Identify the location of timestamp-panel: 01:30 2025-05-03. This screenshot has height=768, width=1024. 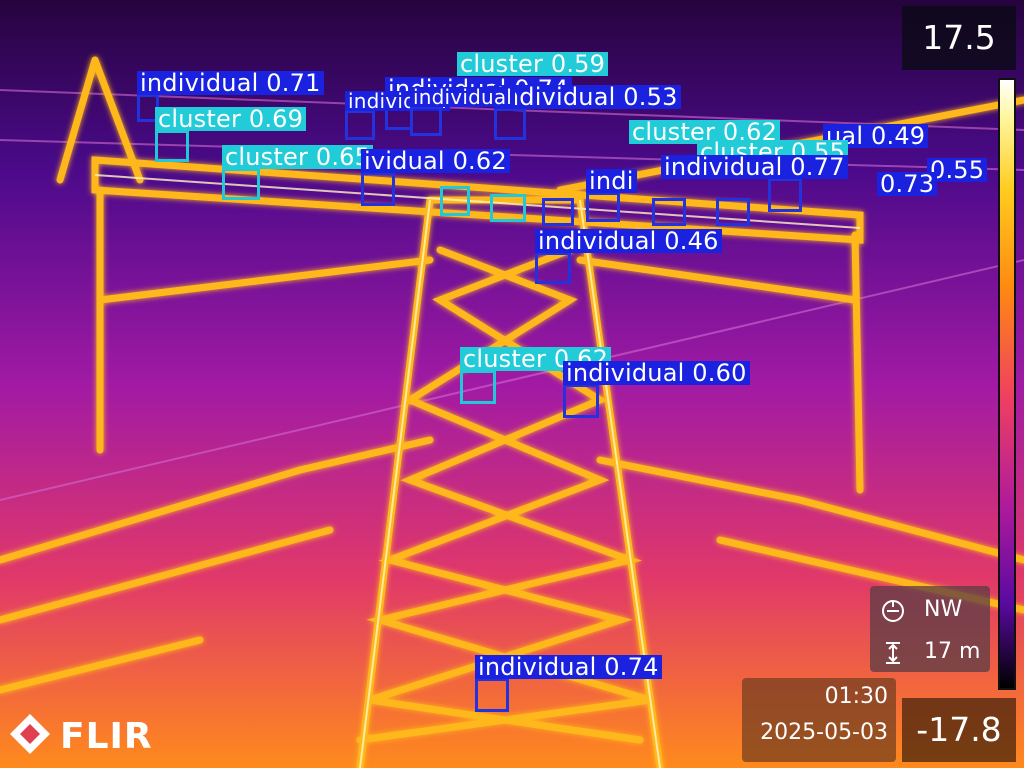
(819, 720).